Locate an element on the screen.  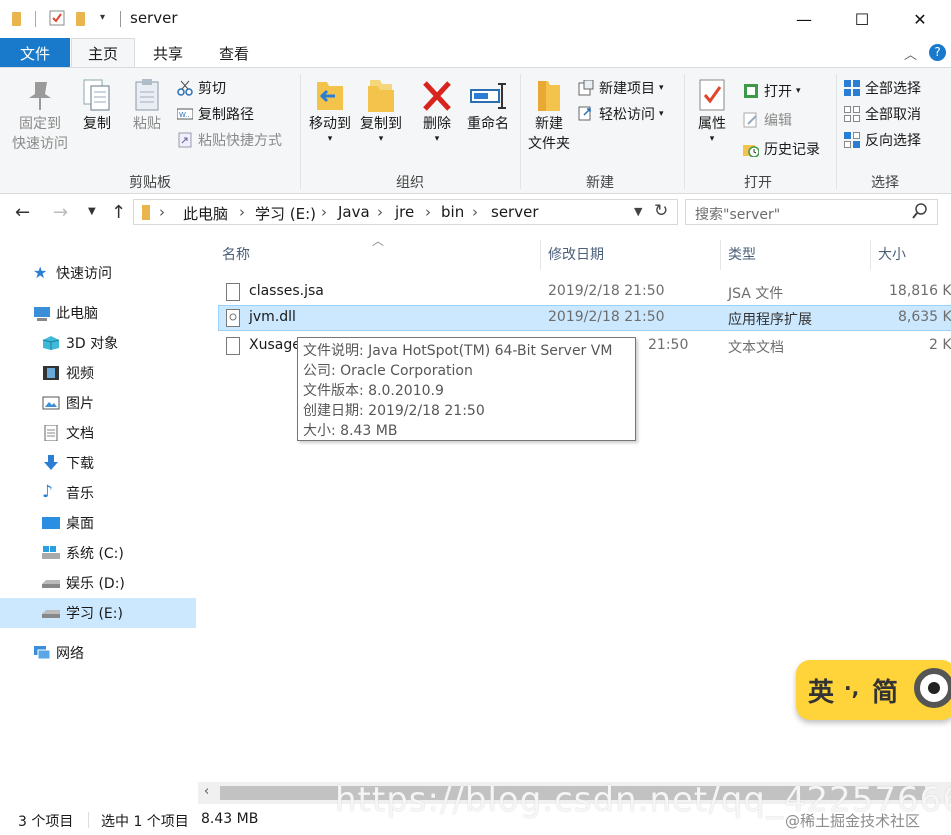
copy-path-button: W.. 复制路径 is located at coordinates (215, 114).